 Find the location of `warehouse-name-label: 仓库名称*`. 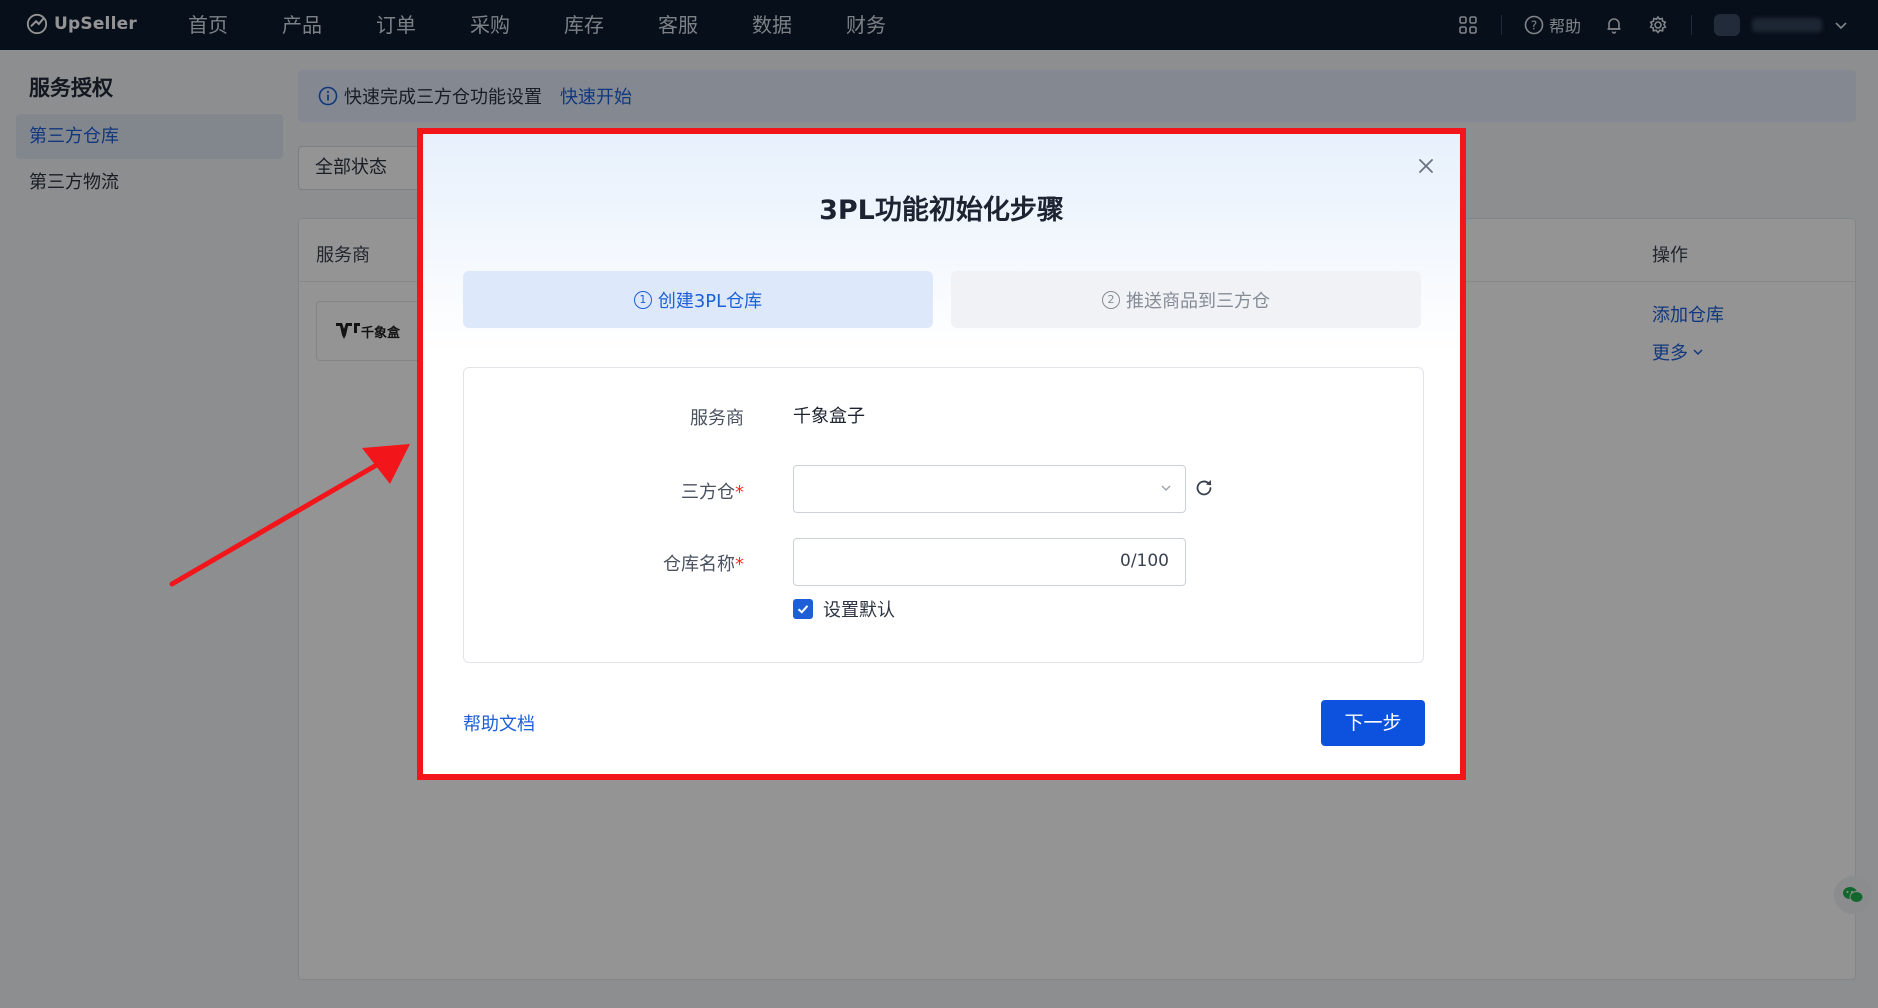

warehouse-name-label: 仓库名称* is located at coordinates (679, 563).